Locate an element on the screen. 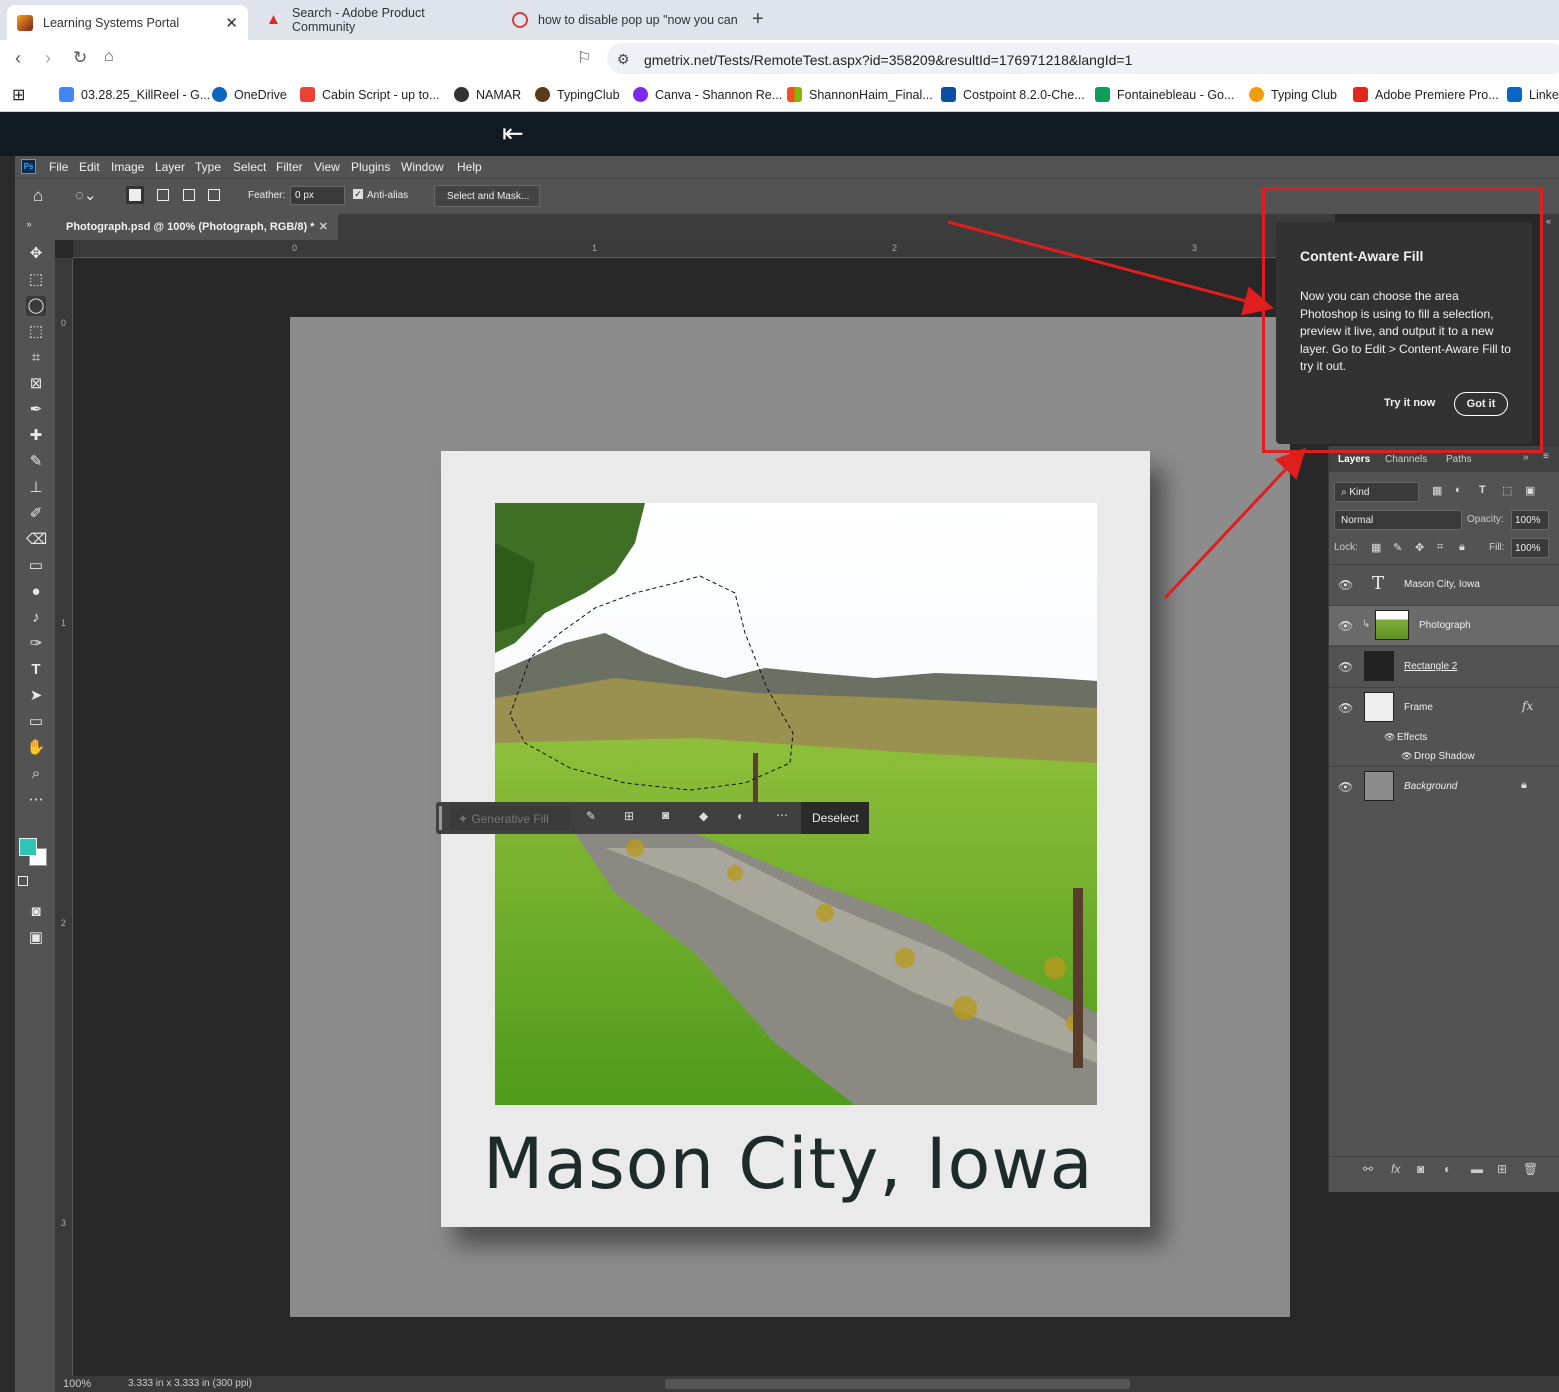 The image size is (1559, 1392). annotation-highlight-box is located at coordinates (1402, 320).